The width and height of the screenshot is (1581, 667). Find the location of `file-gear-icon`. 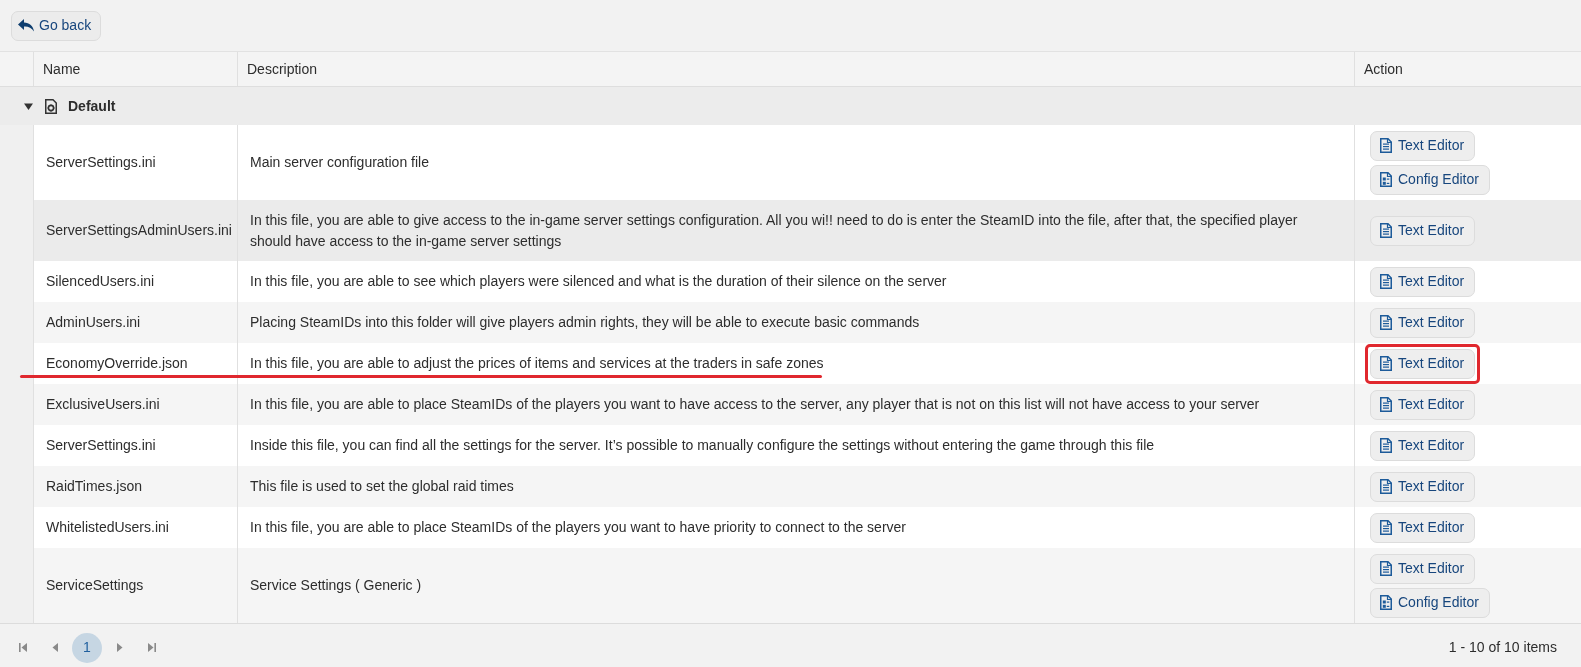

file-gear-icon is located at coordinates (51, 106).